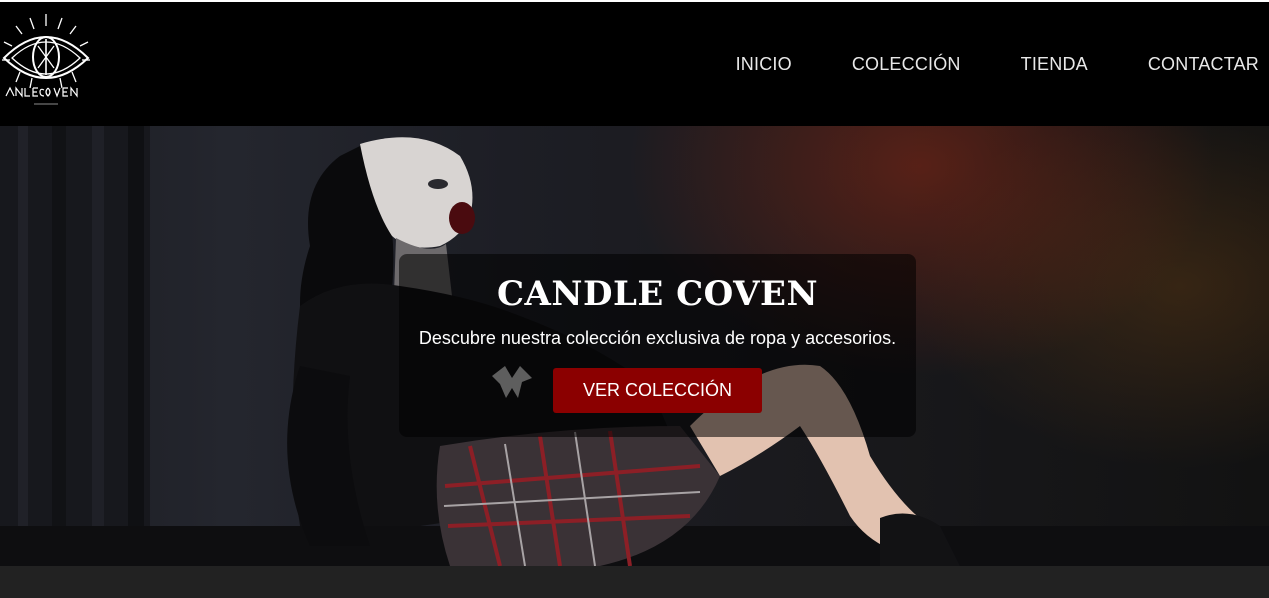  Describe the element at coordinates (634, 582) in the screenshot. I see `next-section-band` at that location.